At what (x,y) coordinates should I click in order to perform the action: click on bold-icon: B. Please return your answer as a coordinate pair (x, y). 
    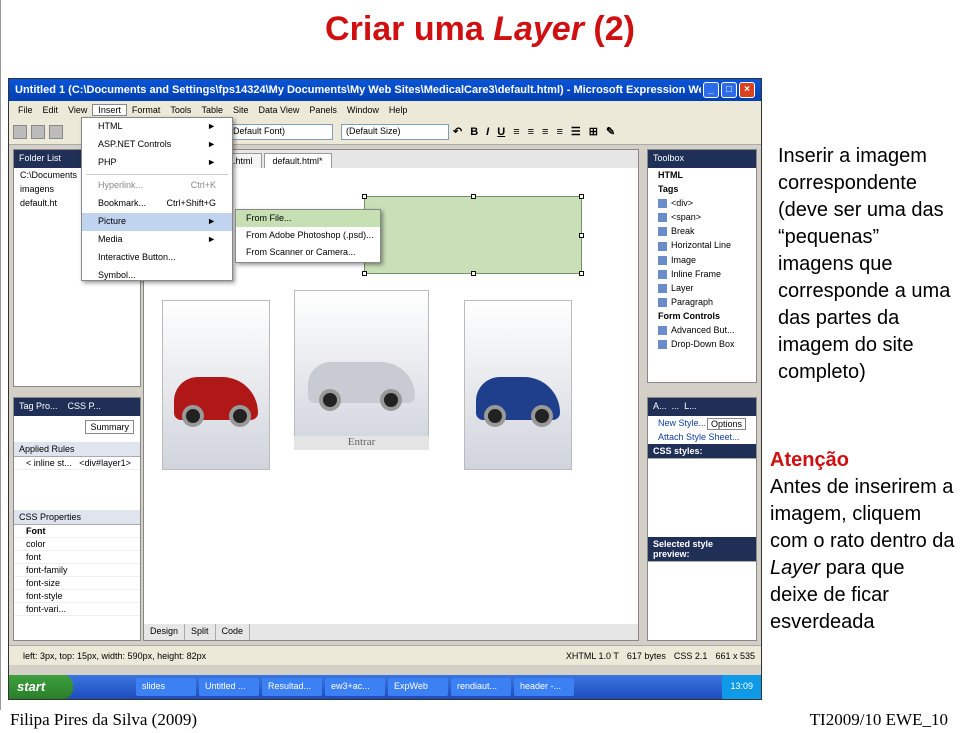
    Looking at the image, I should click on (474, 132).